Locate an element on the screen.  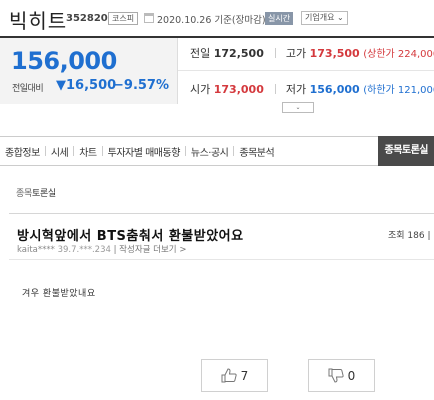
thumbs-down-icon is located at coordinates (336, 375).